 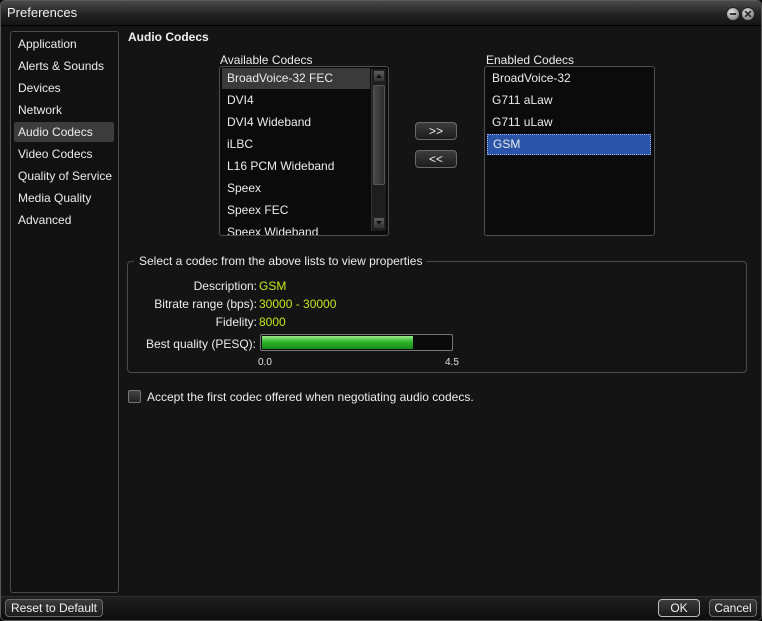 I want to click on enabled-codecs-list: BroadVoice-32 G711 aLaw G711 uLaw GSM, so click(x=569, y=151).